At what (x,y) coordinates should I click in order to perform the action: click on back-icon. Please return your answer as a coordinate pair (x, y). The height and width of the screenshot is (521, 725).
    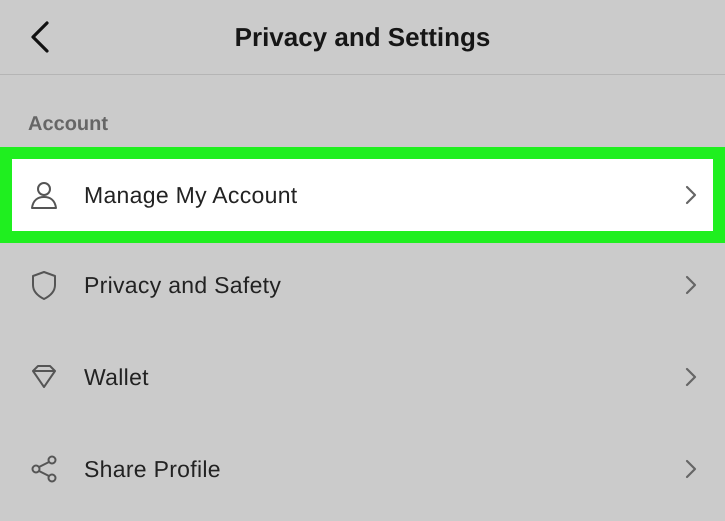
    Looking at the image, I should click on (40, 37).